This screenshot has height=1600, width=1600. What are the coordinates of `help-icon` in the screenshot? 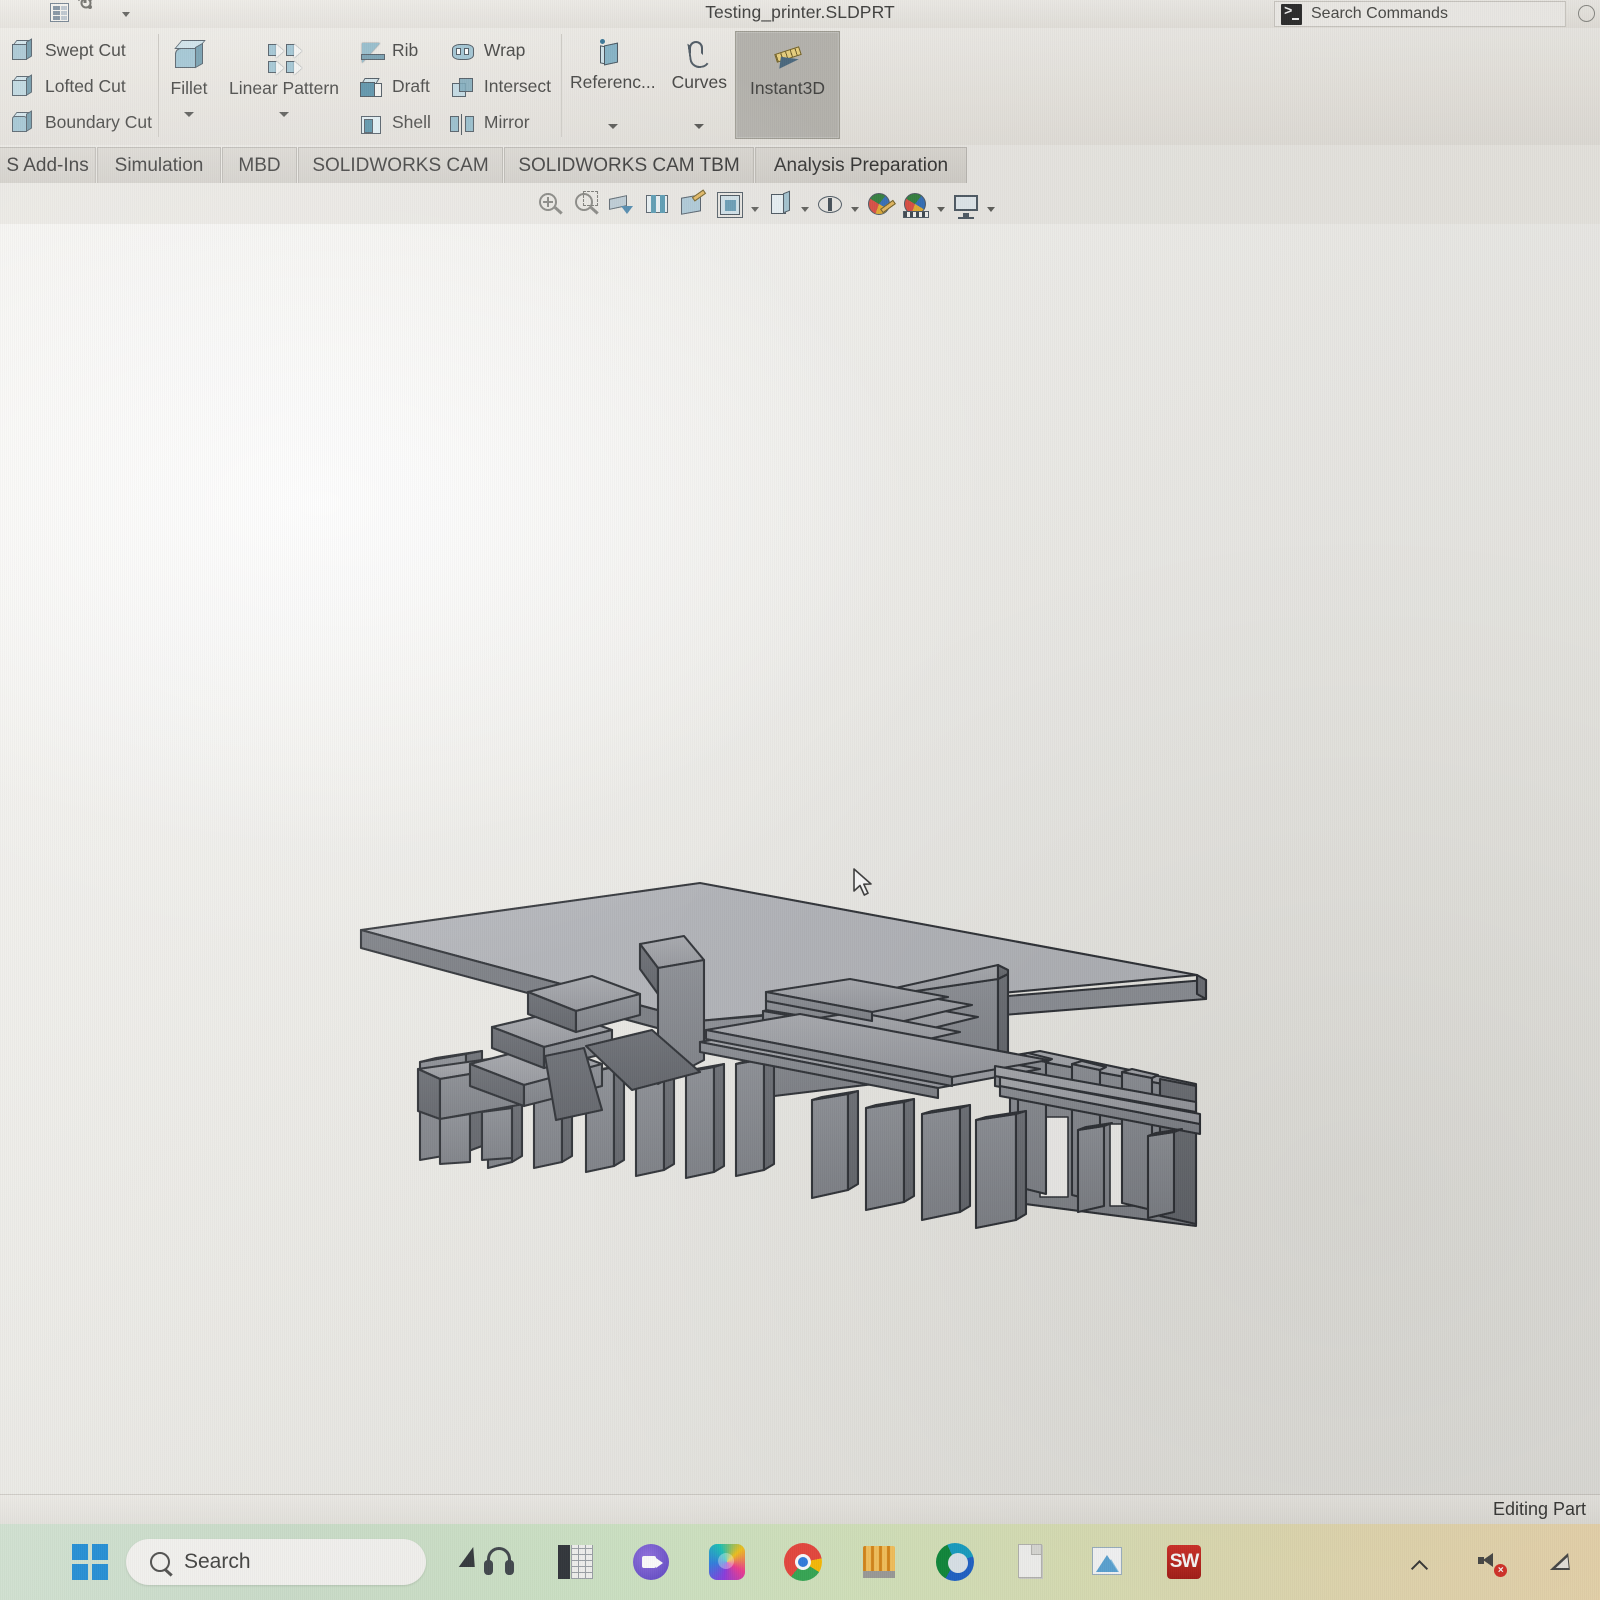 It's located at (1586, 13).